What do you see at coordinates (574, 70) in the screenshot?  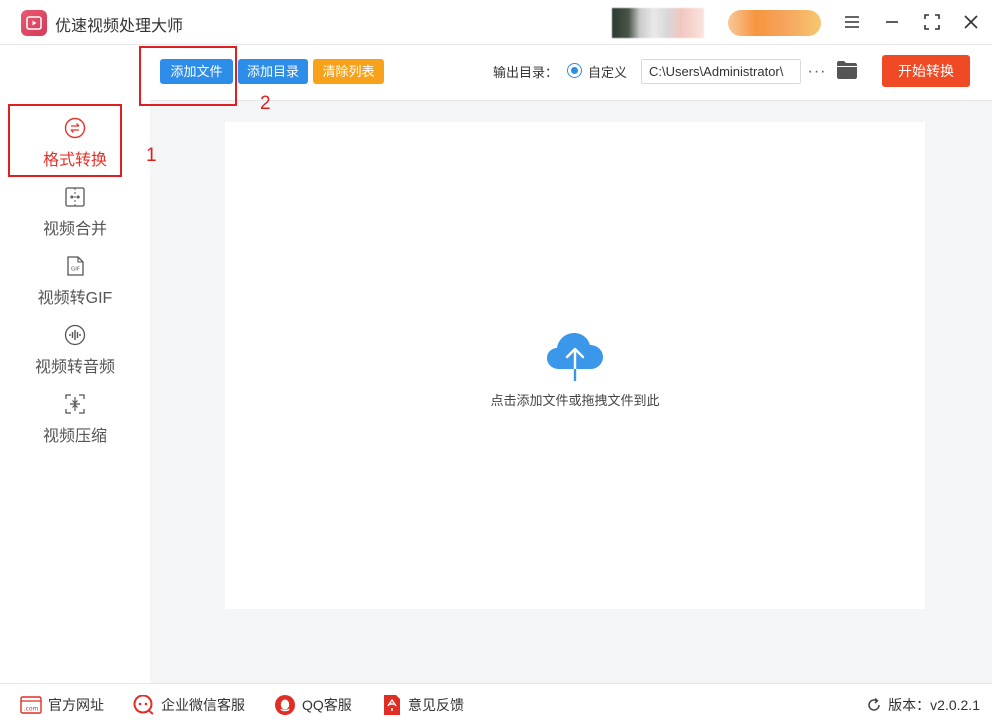 I see `custom-dir-radio` at bounding box center [574, 70].